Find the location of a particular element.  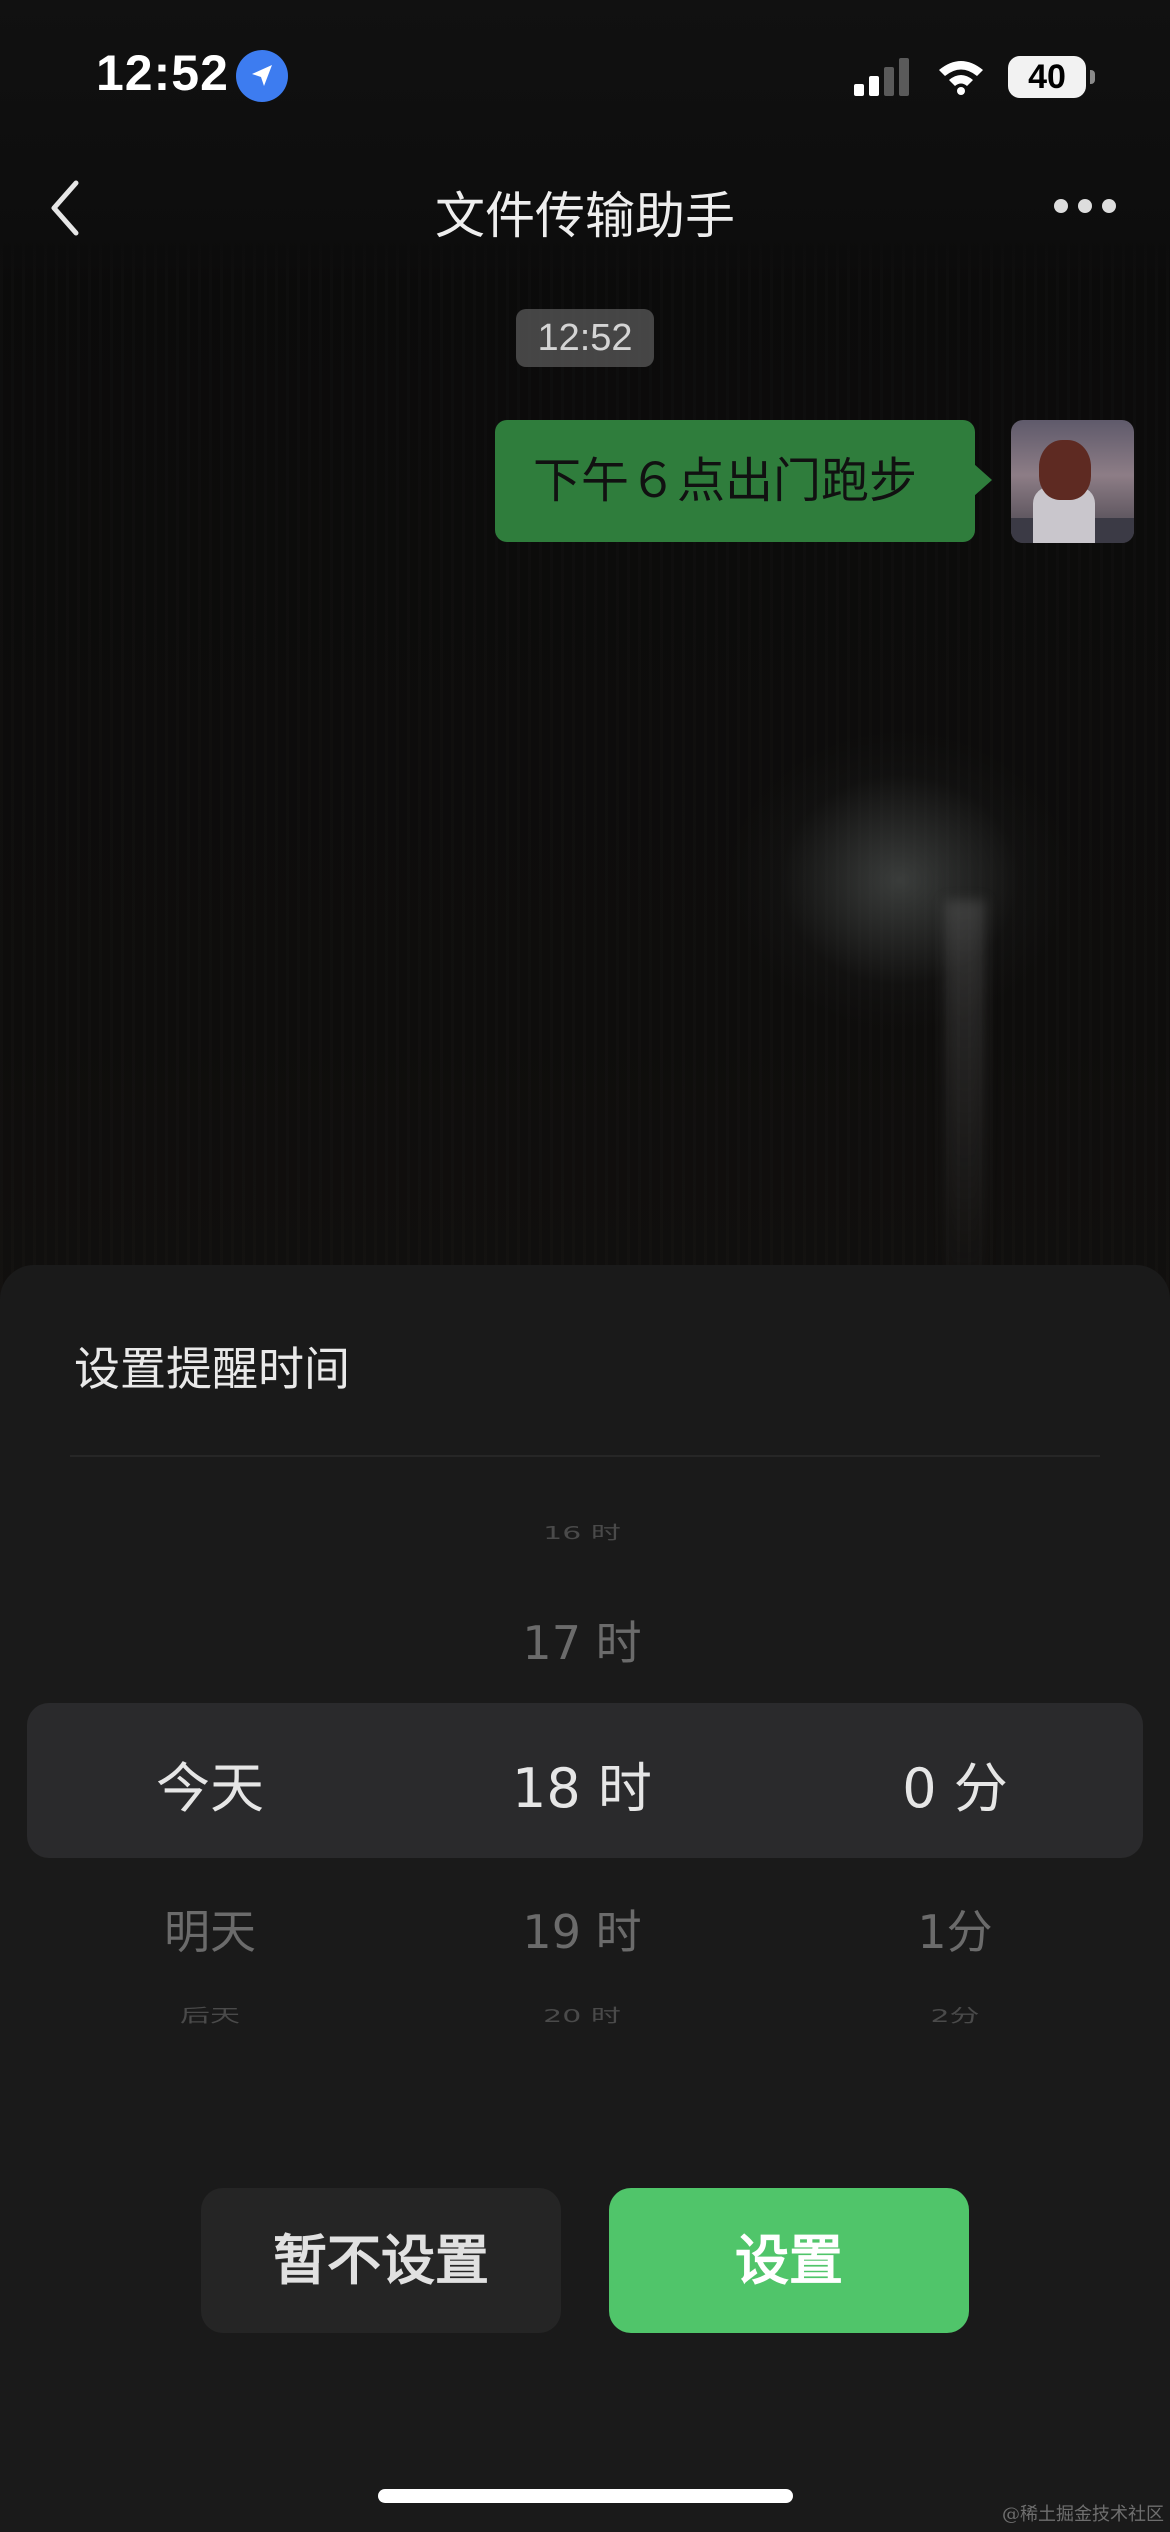

skip-reminder-button: 暂不设置 is located at coordinates (381, 2260).